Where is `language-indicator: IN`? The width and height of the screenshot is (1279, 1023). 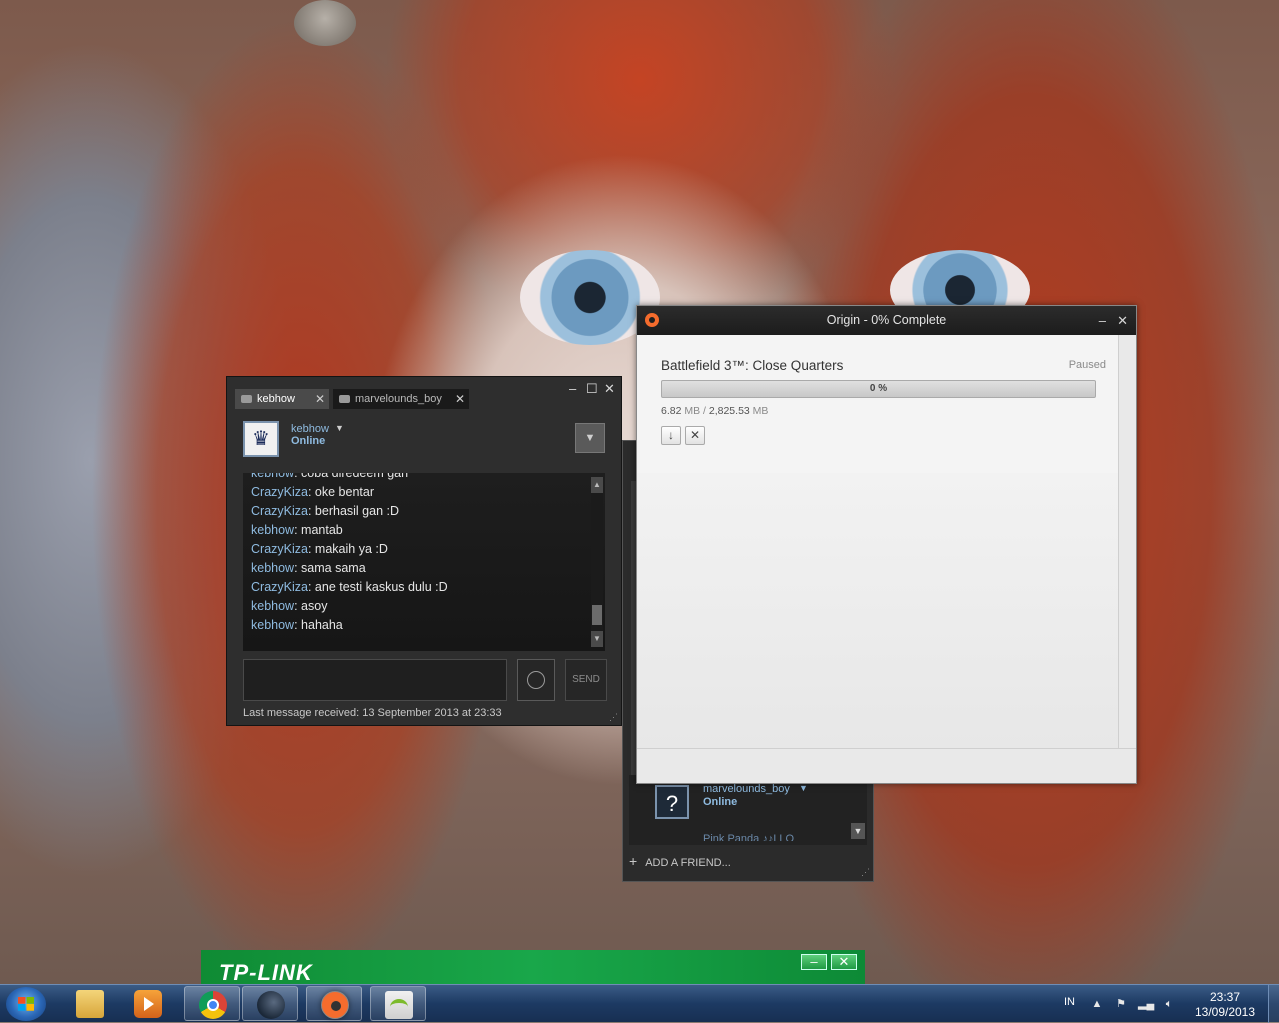 language-indicator: IN is located at coordinates (1069, 1002).